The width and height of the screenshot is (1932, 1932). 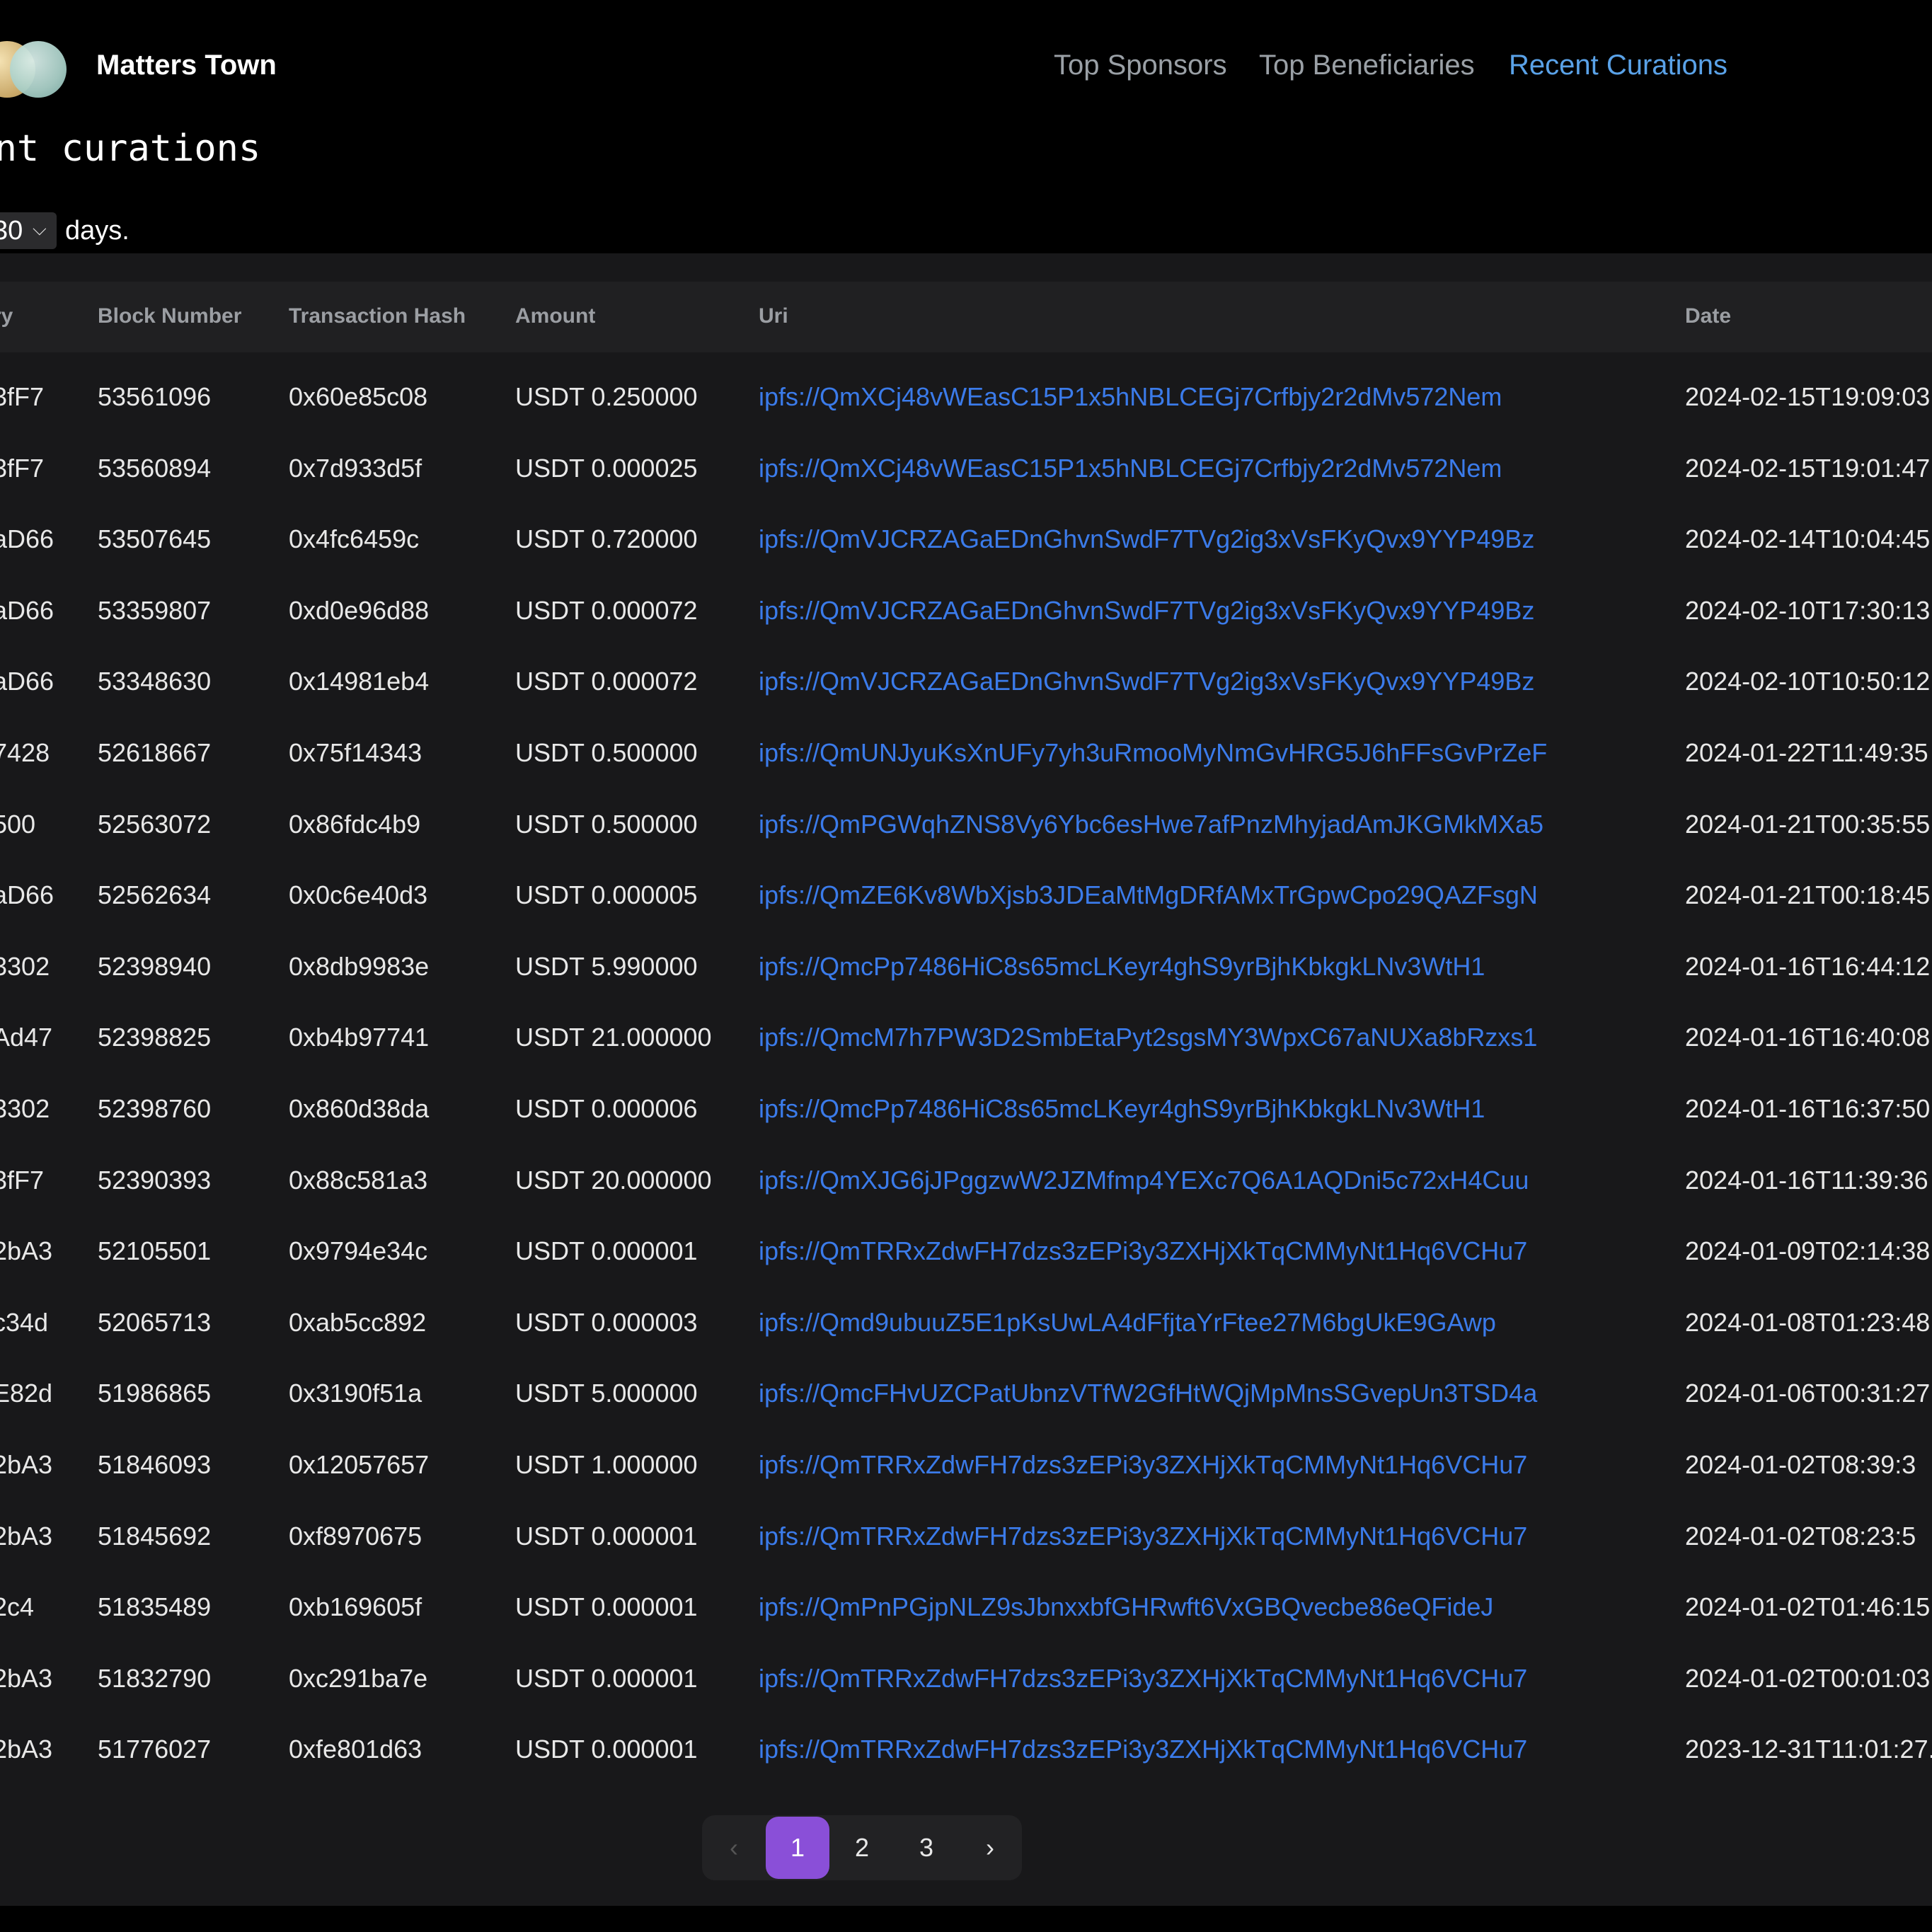 What do you see at coordinates (23, 1180) in the screenshot?
I see `beneficiary-cell: 3fF7` at bounding box center [23, 1180].